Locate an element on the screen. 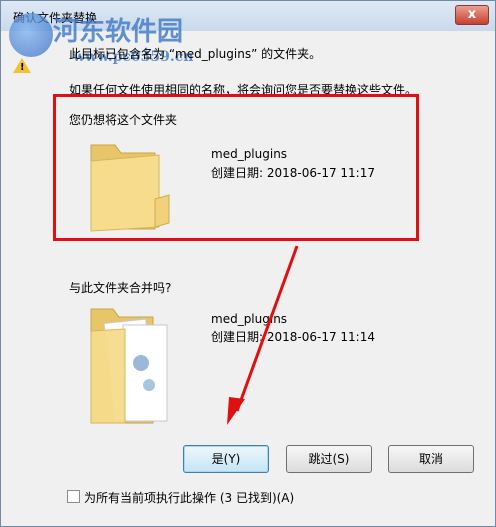 This screenshot has width=496, height=527. skip-button: 跳过(S) is located at coordinates (329, 459).